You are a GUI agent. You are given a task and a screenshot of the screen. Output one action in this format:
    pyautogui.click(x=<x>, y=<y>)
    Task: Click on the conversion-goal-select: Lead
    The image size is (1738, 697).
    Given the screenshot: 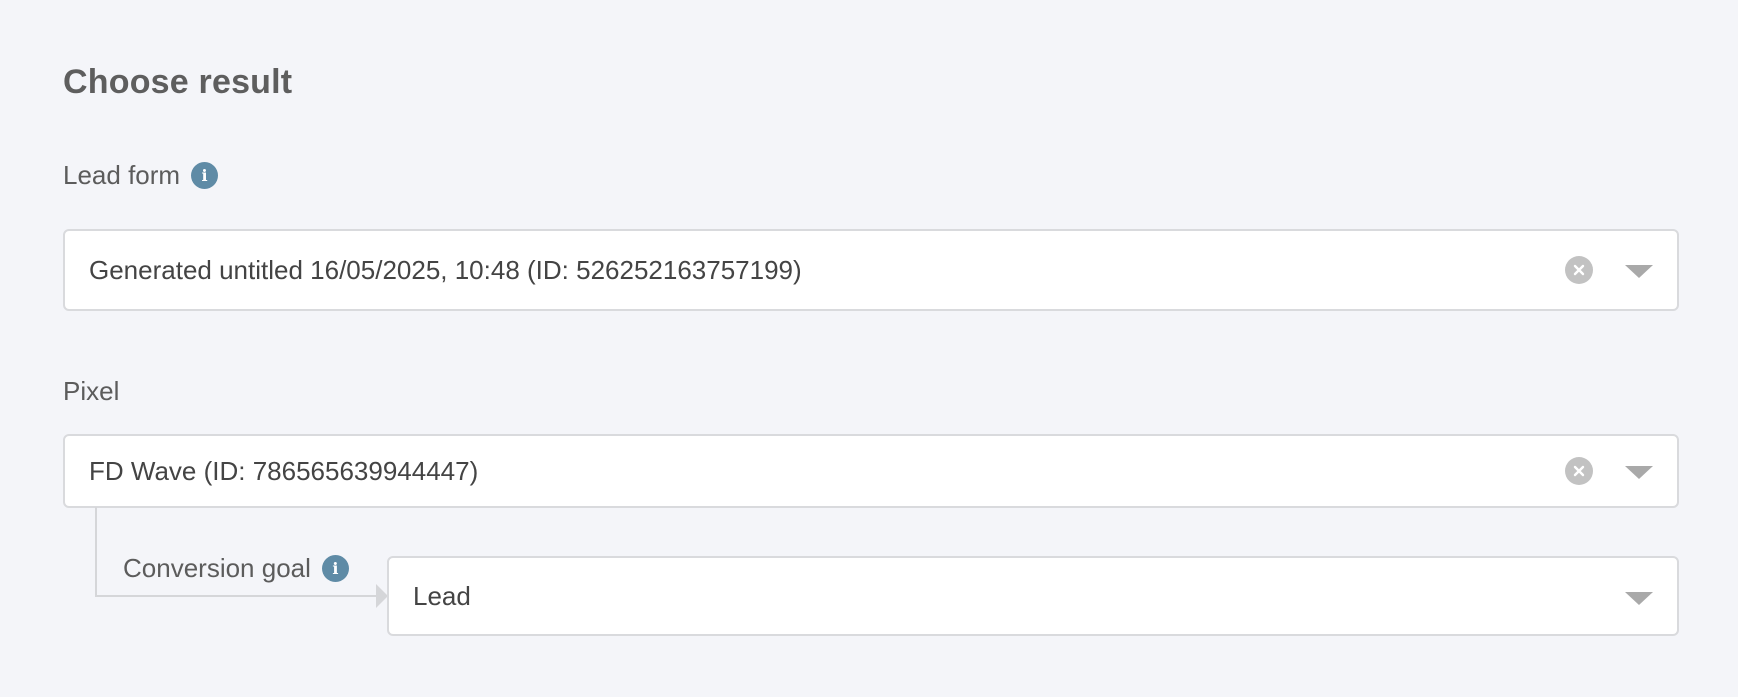 What is the action you would take?
    pyautogui.click(x=1033, y=596)
    